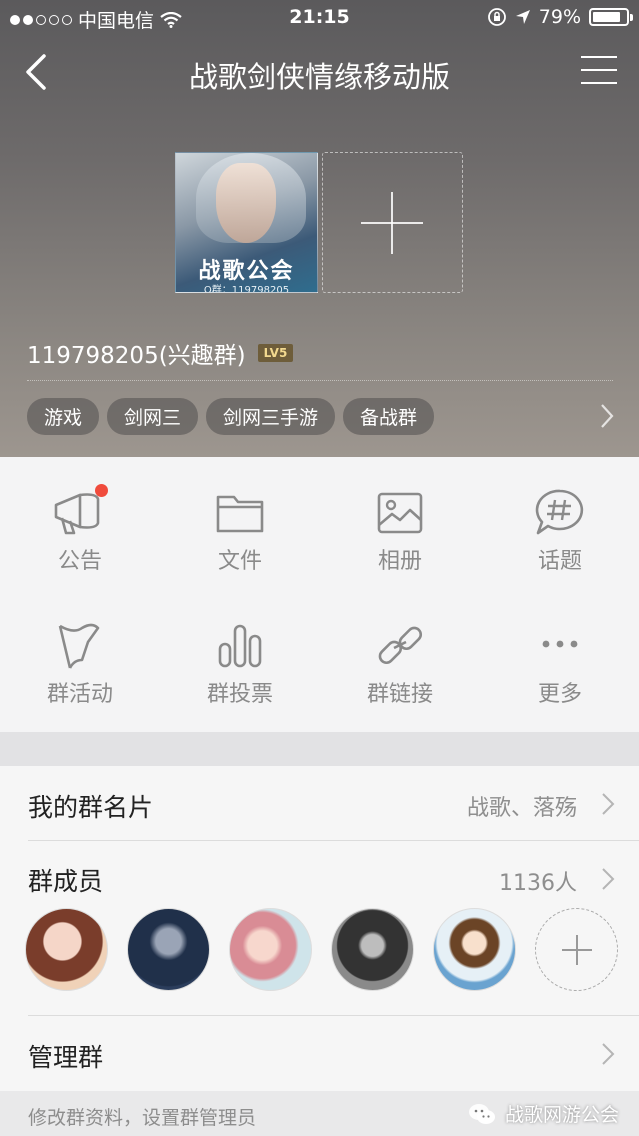  I want to click on files-button: 文件, so click(240, 522).